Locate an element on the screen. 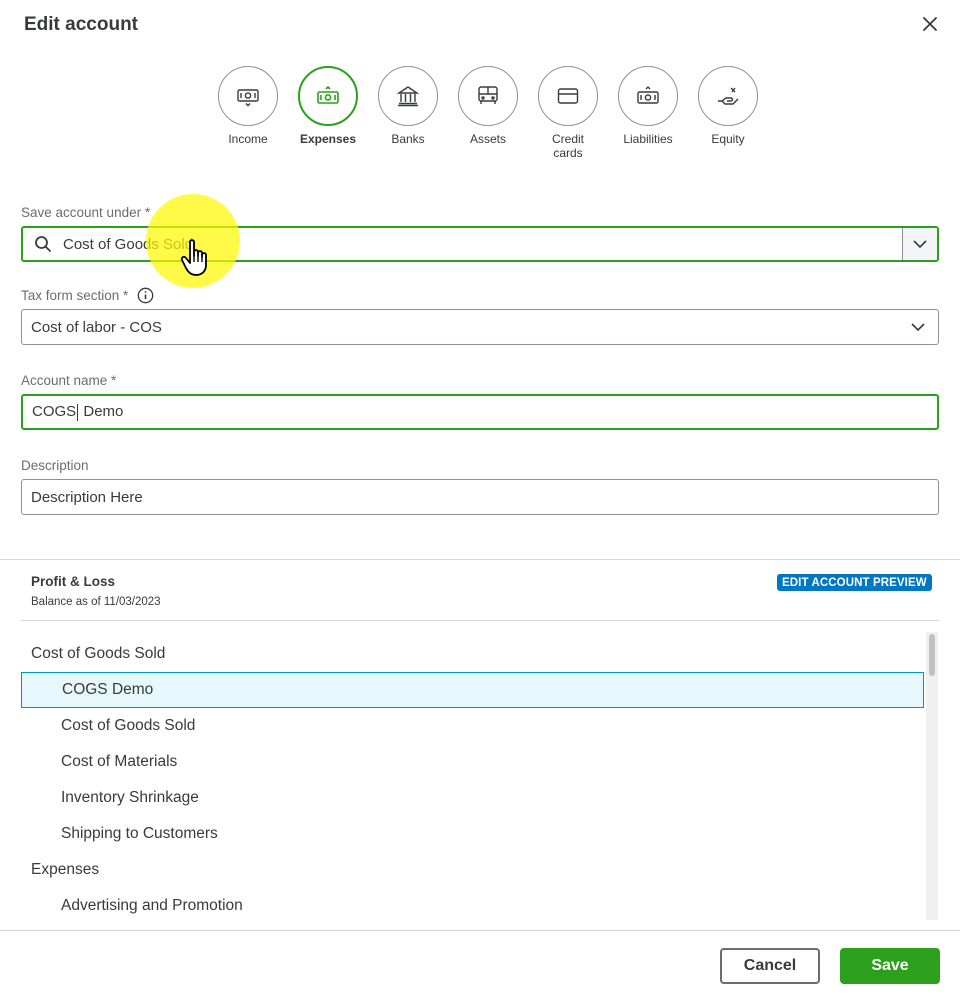 The width and height of the screenshot is (960, 1000). account-type-assets: Assets is located at coordinates (488, 113).